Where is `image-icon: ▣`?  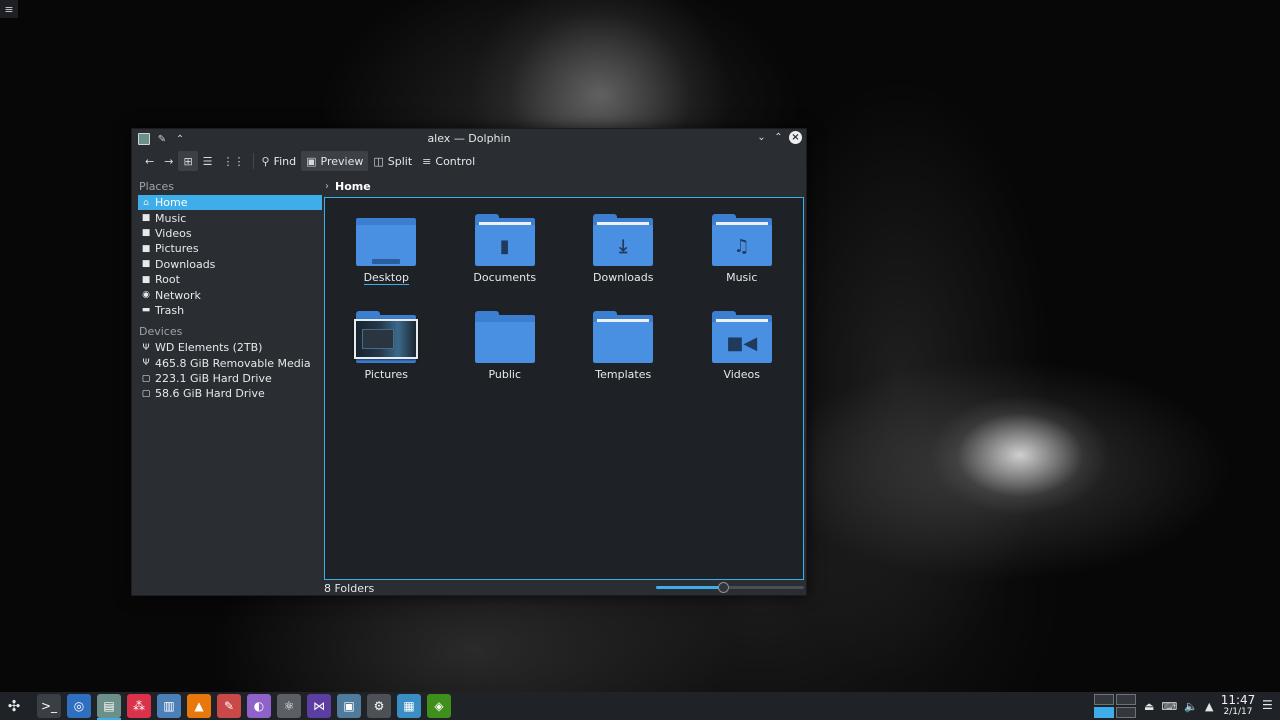
image-icon: ▣ is located at coordinates (311, 161).